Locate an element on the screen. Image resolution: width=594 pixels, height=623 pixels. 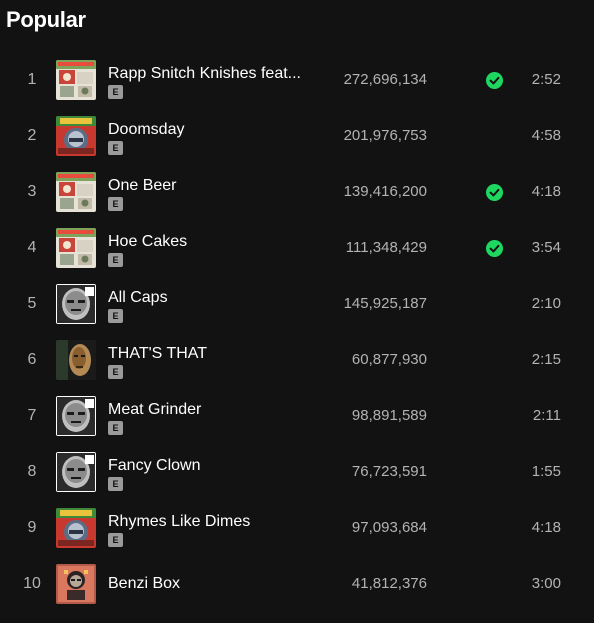
track-index: 8 is located at coordinates (32, 471).